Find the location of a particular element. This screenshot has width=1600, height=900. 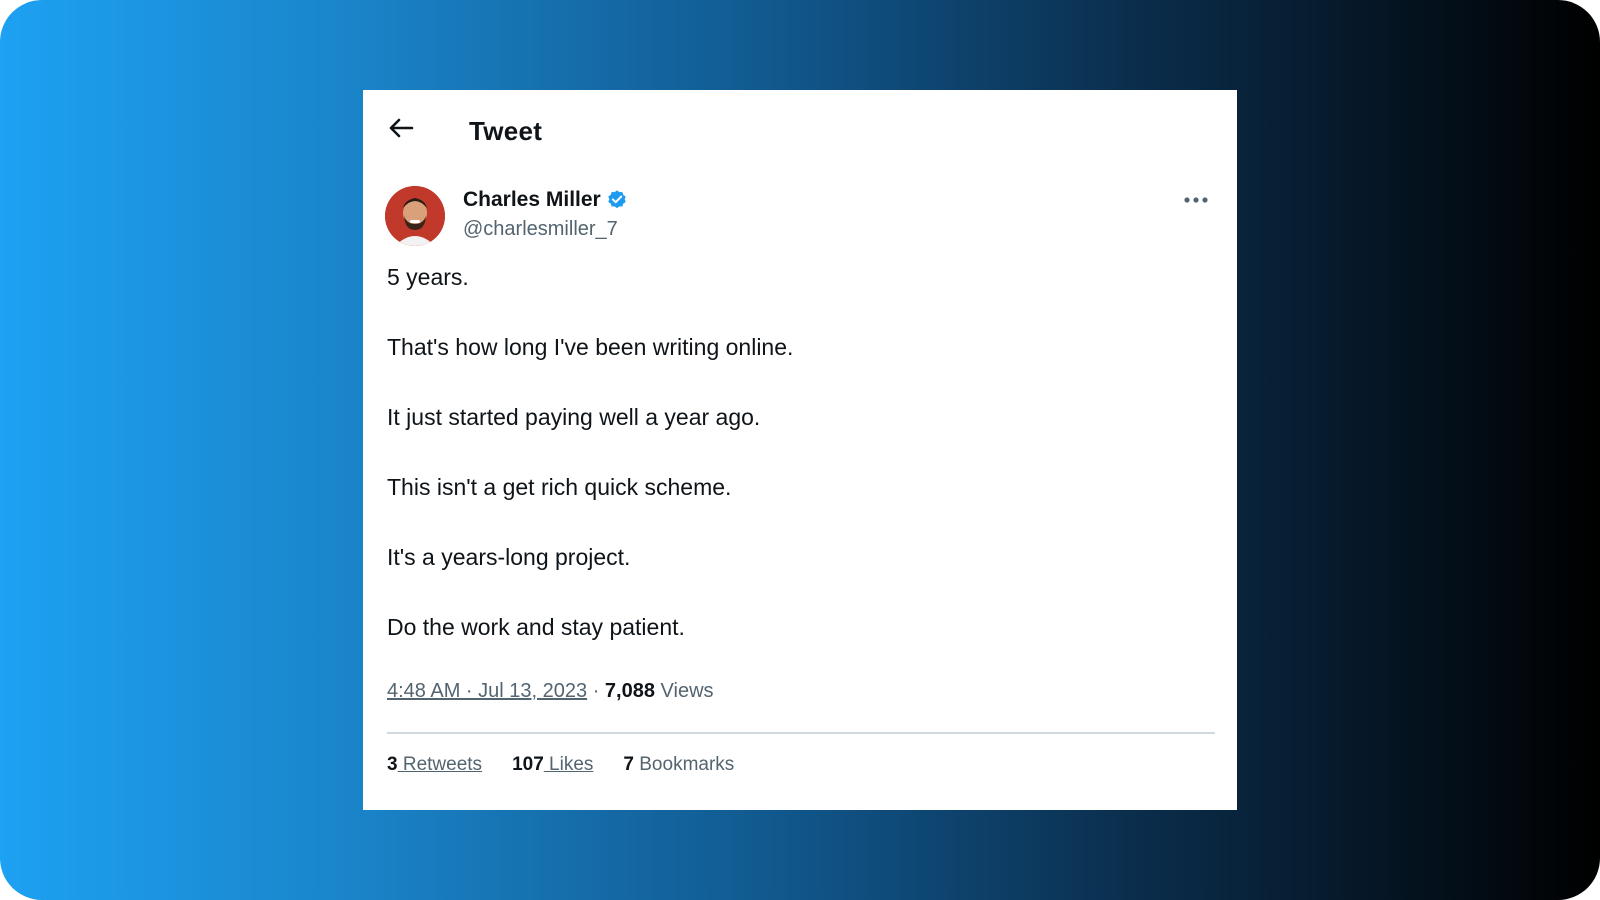

bookmarks-count: 7 is located at coordinates (628, 764).